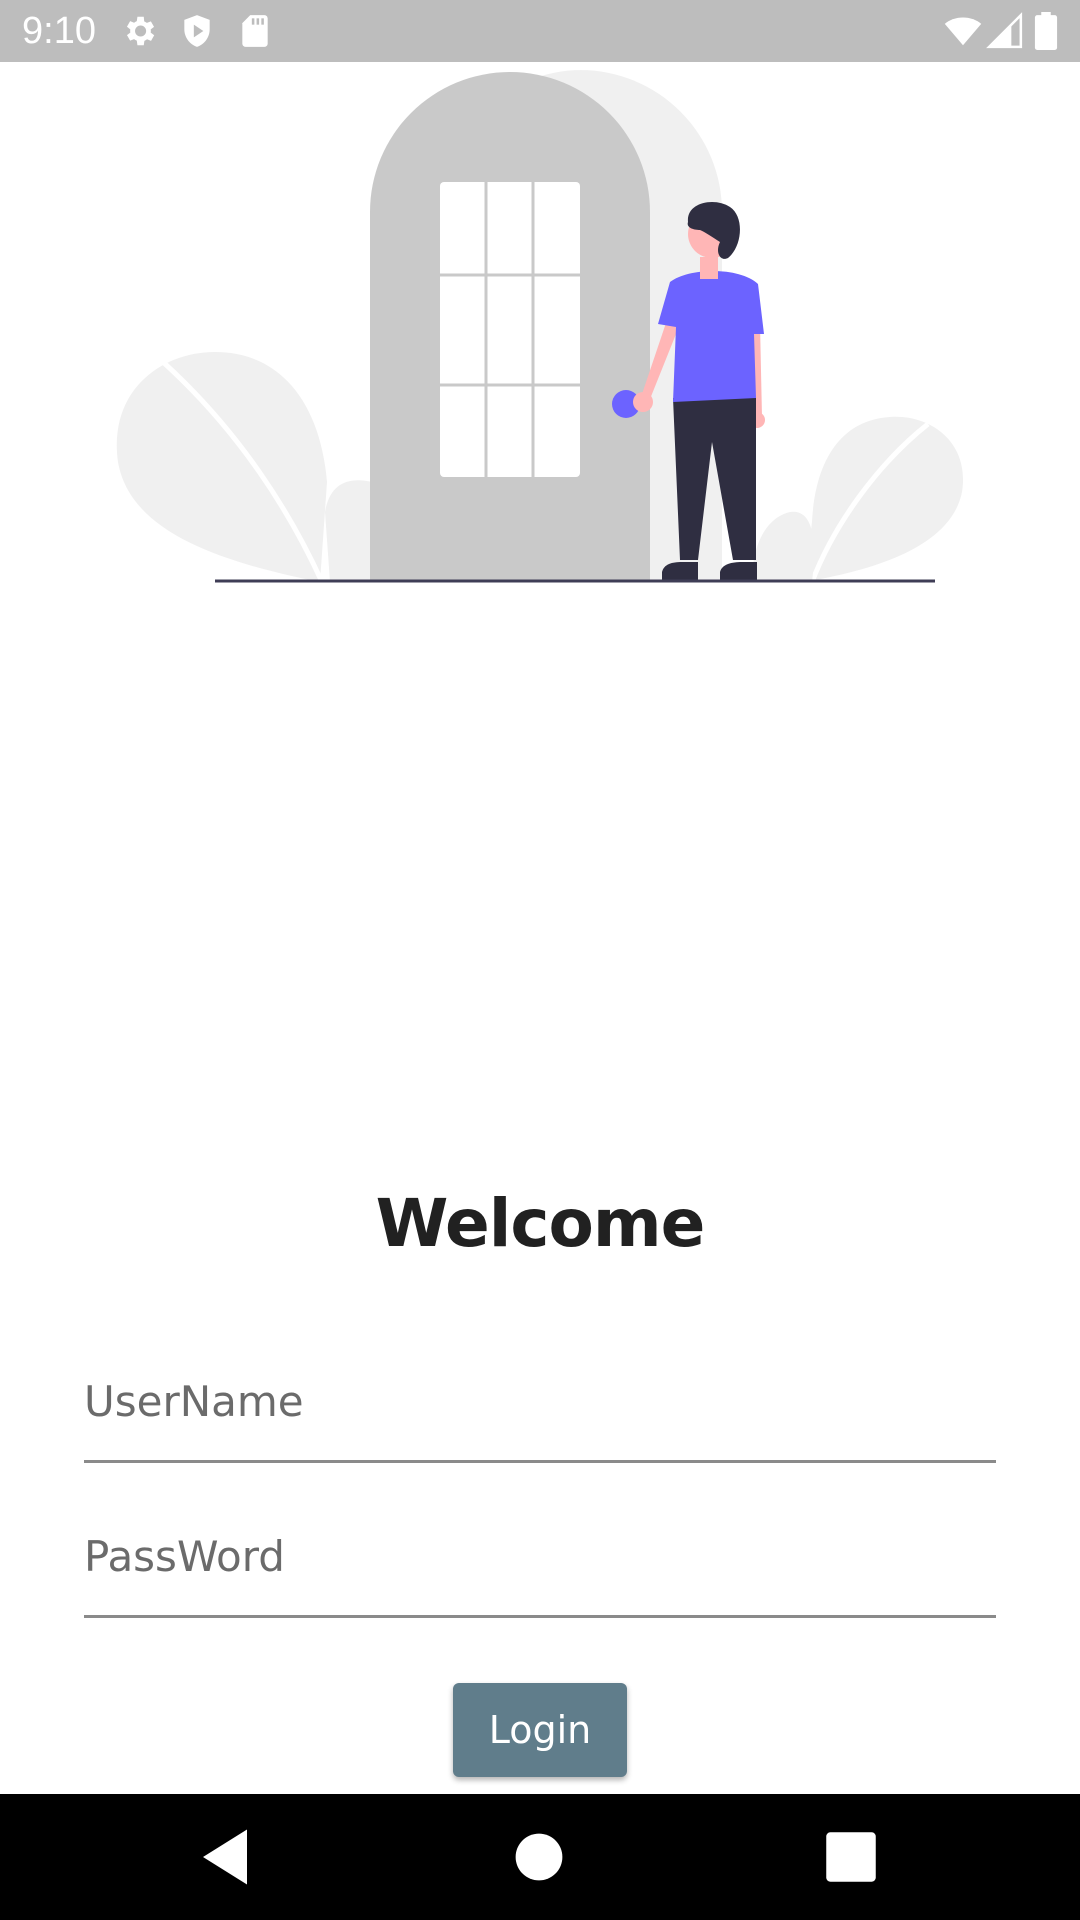  What do you see at coordinates (1005, 31) in the screenshot?
I see `cell-signal-icon` at bounding box center [1005, 31].